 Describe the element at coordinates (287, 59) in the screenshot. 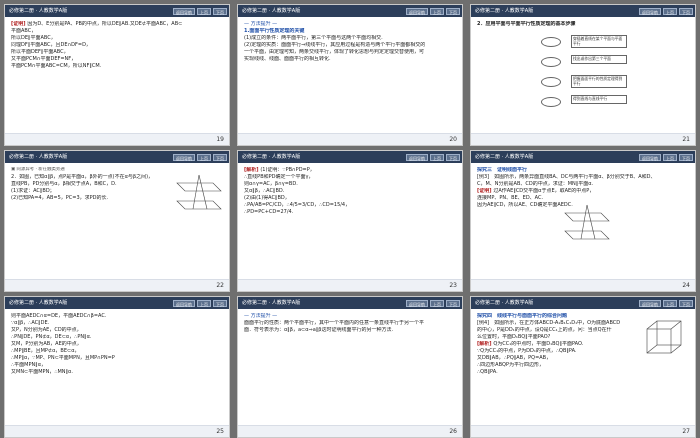

I see `line-text: 实现线线、线面、面面平行的相互转化.` at that location.